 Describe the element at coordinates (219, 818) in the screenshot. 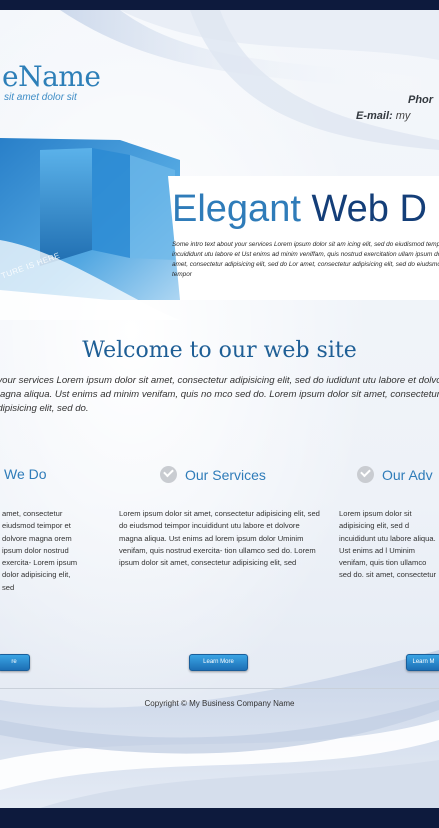

I see `frame-bottom-border` at that location.